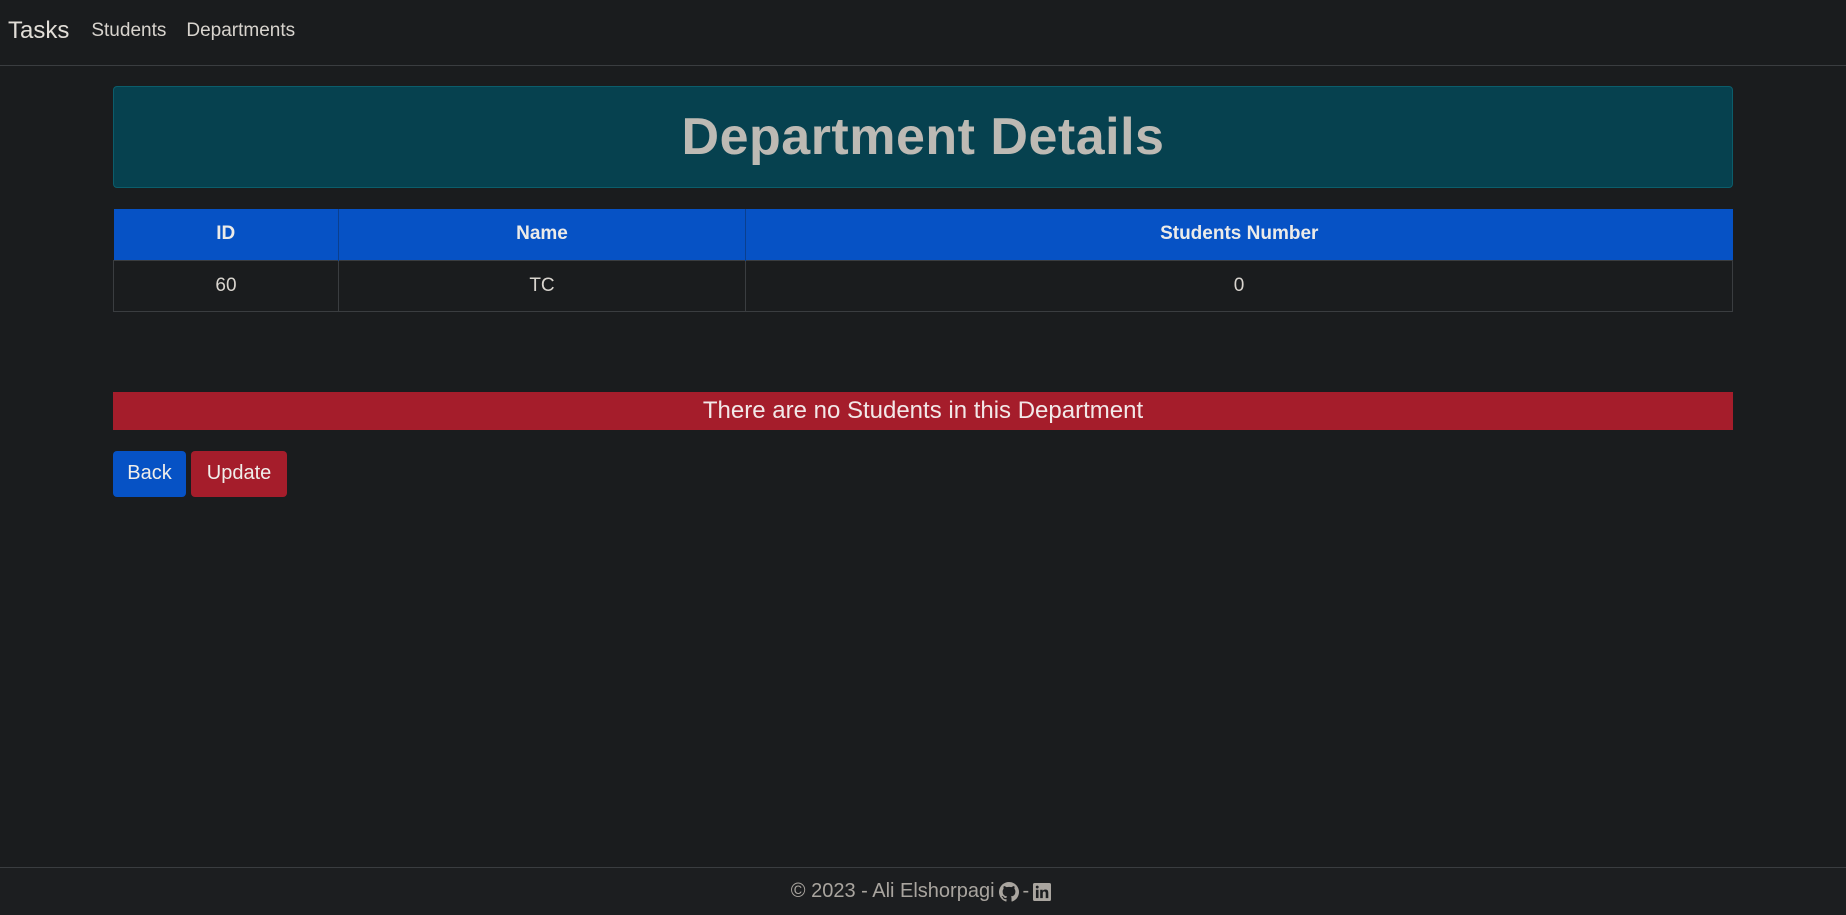 The height and width of the screenshot is (915, 1846). I want to click on nav-link-departments: Departments, so click(240, 31).